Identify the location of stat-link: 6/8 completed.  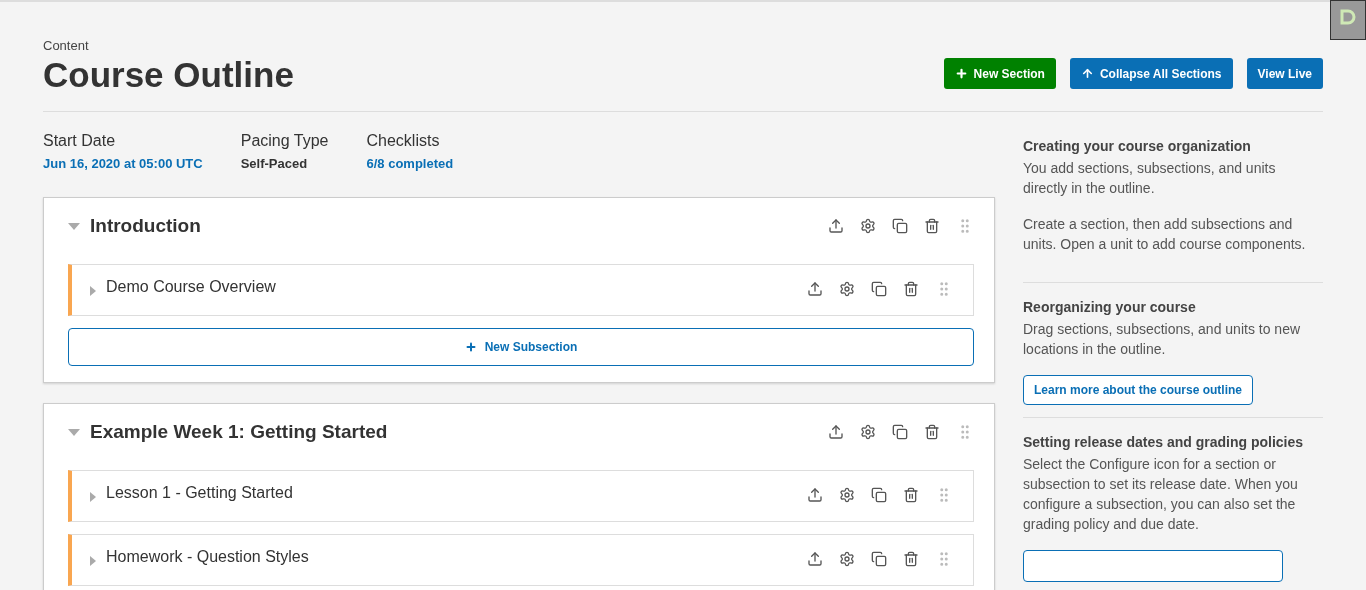
(410, 163).